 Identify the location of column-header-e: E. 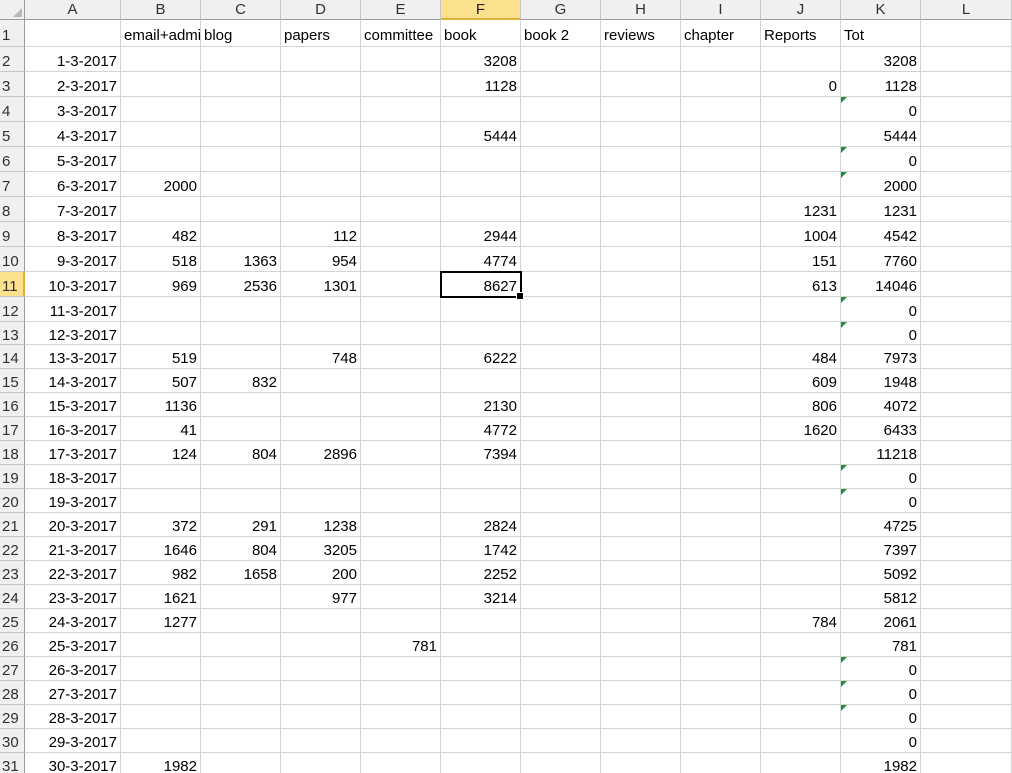
(401, 10).